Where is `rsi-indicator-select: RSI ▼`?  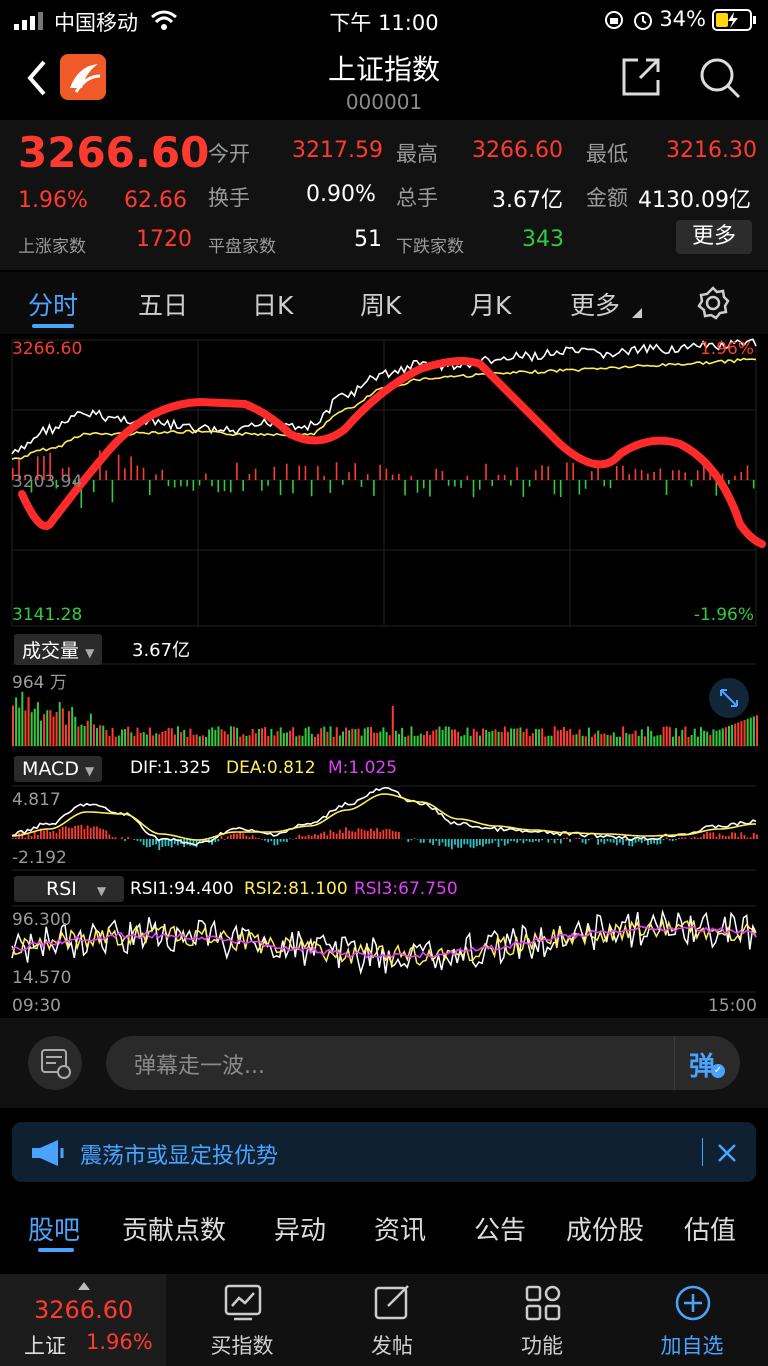 rsi-indicator-select: RSI ▼ is located at coordinates (69, 889).